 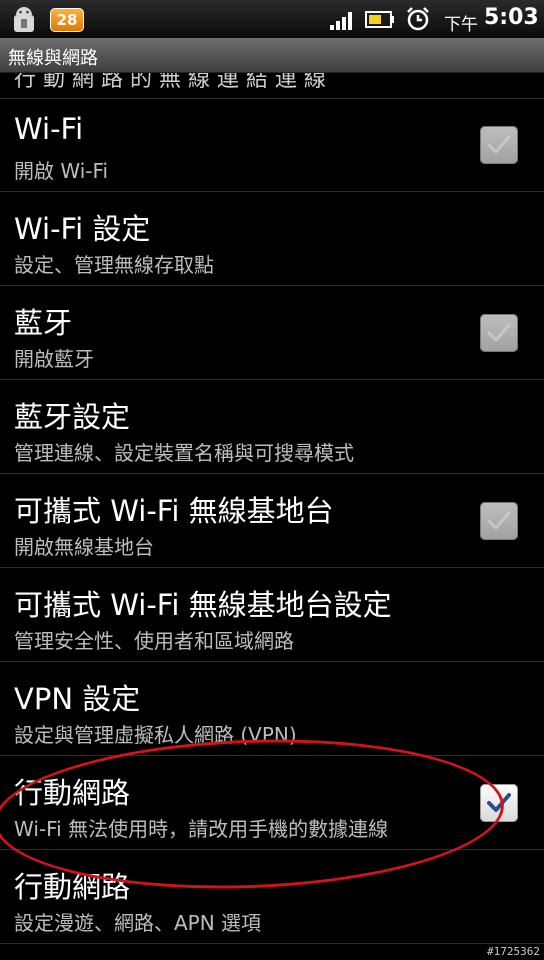 I want to click on settings-item-title: 藍牙, so click(x=43, y=323).